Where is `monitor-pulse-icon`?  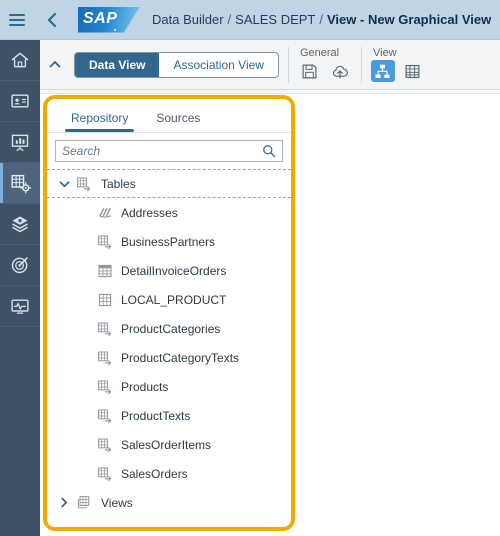 monitor-pulse-icon is located at coordinates (20, 306).